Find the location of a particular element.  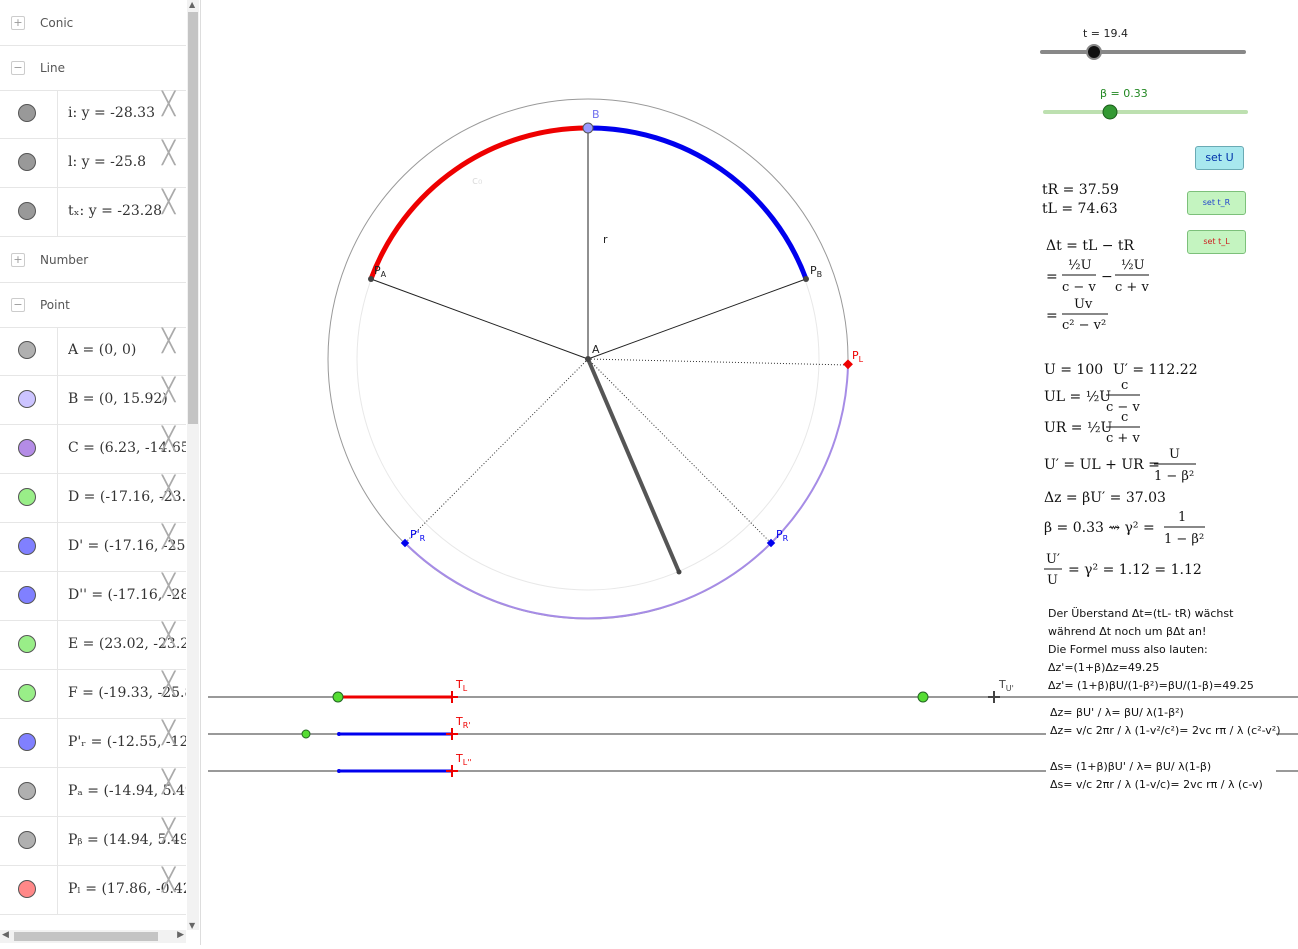

algebra-row-point: Pₐ = (-14.94, 5.49)╳ is located at coordinates (93, 792).